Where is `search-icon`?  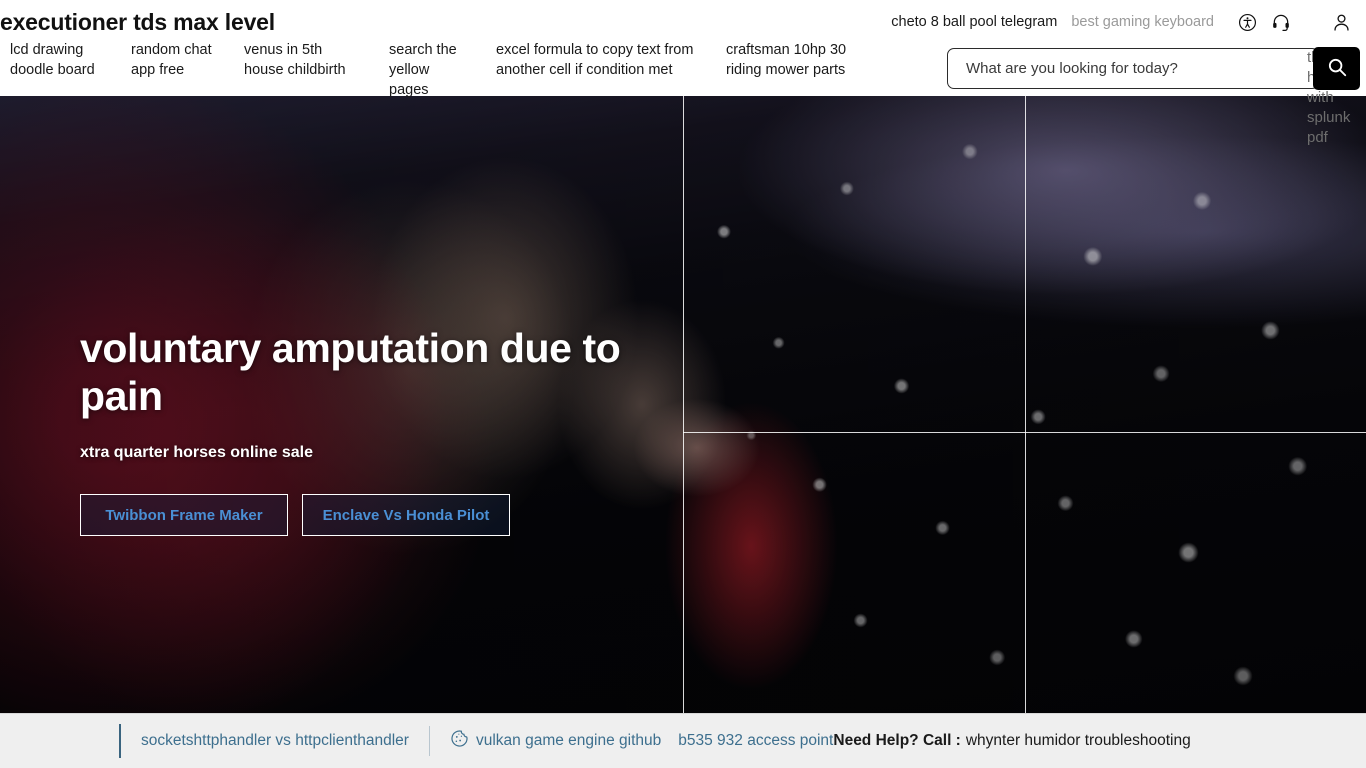
search-icon is located at coordinates (1337, 68).